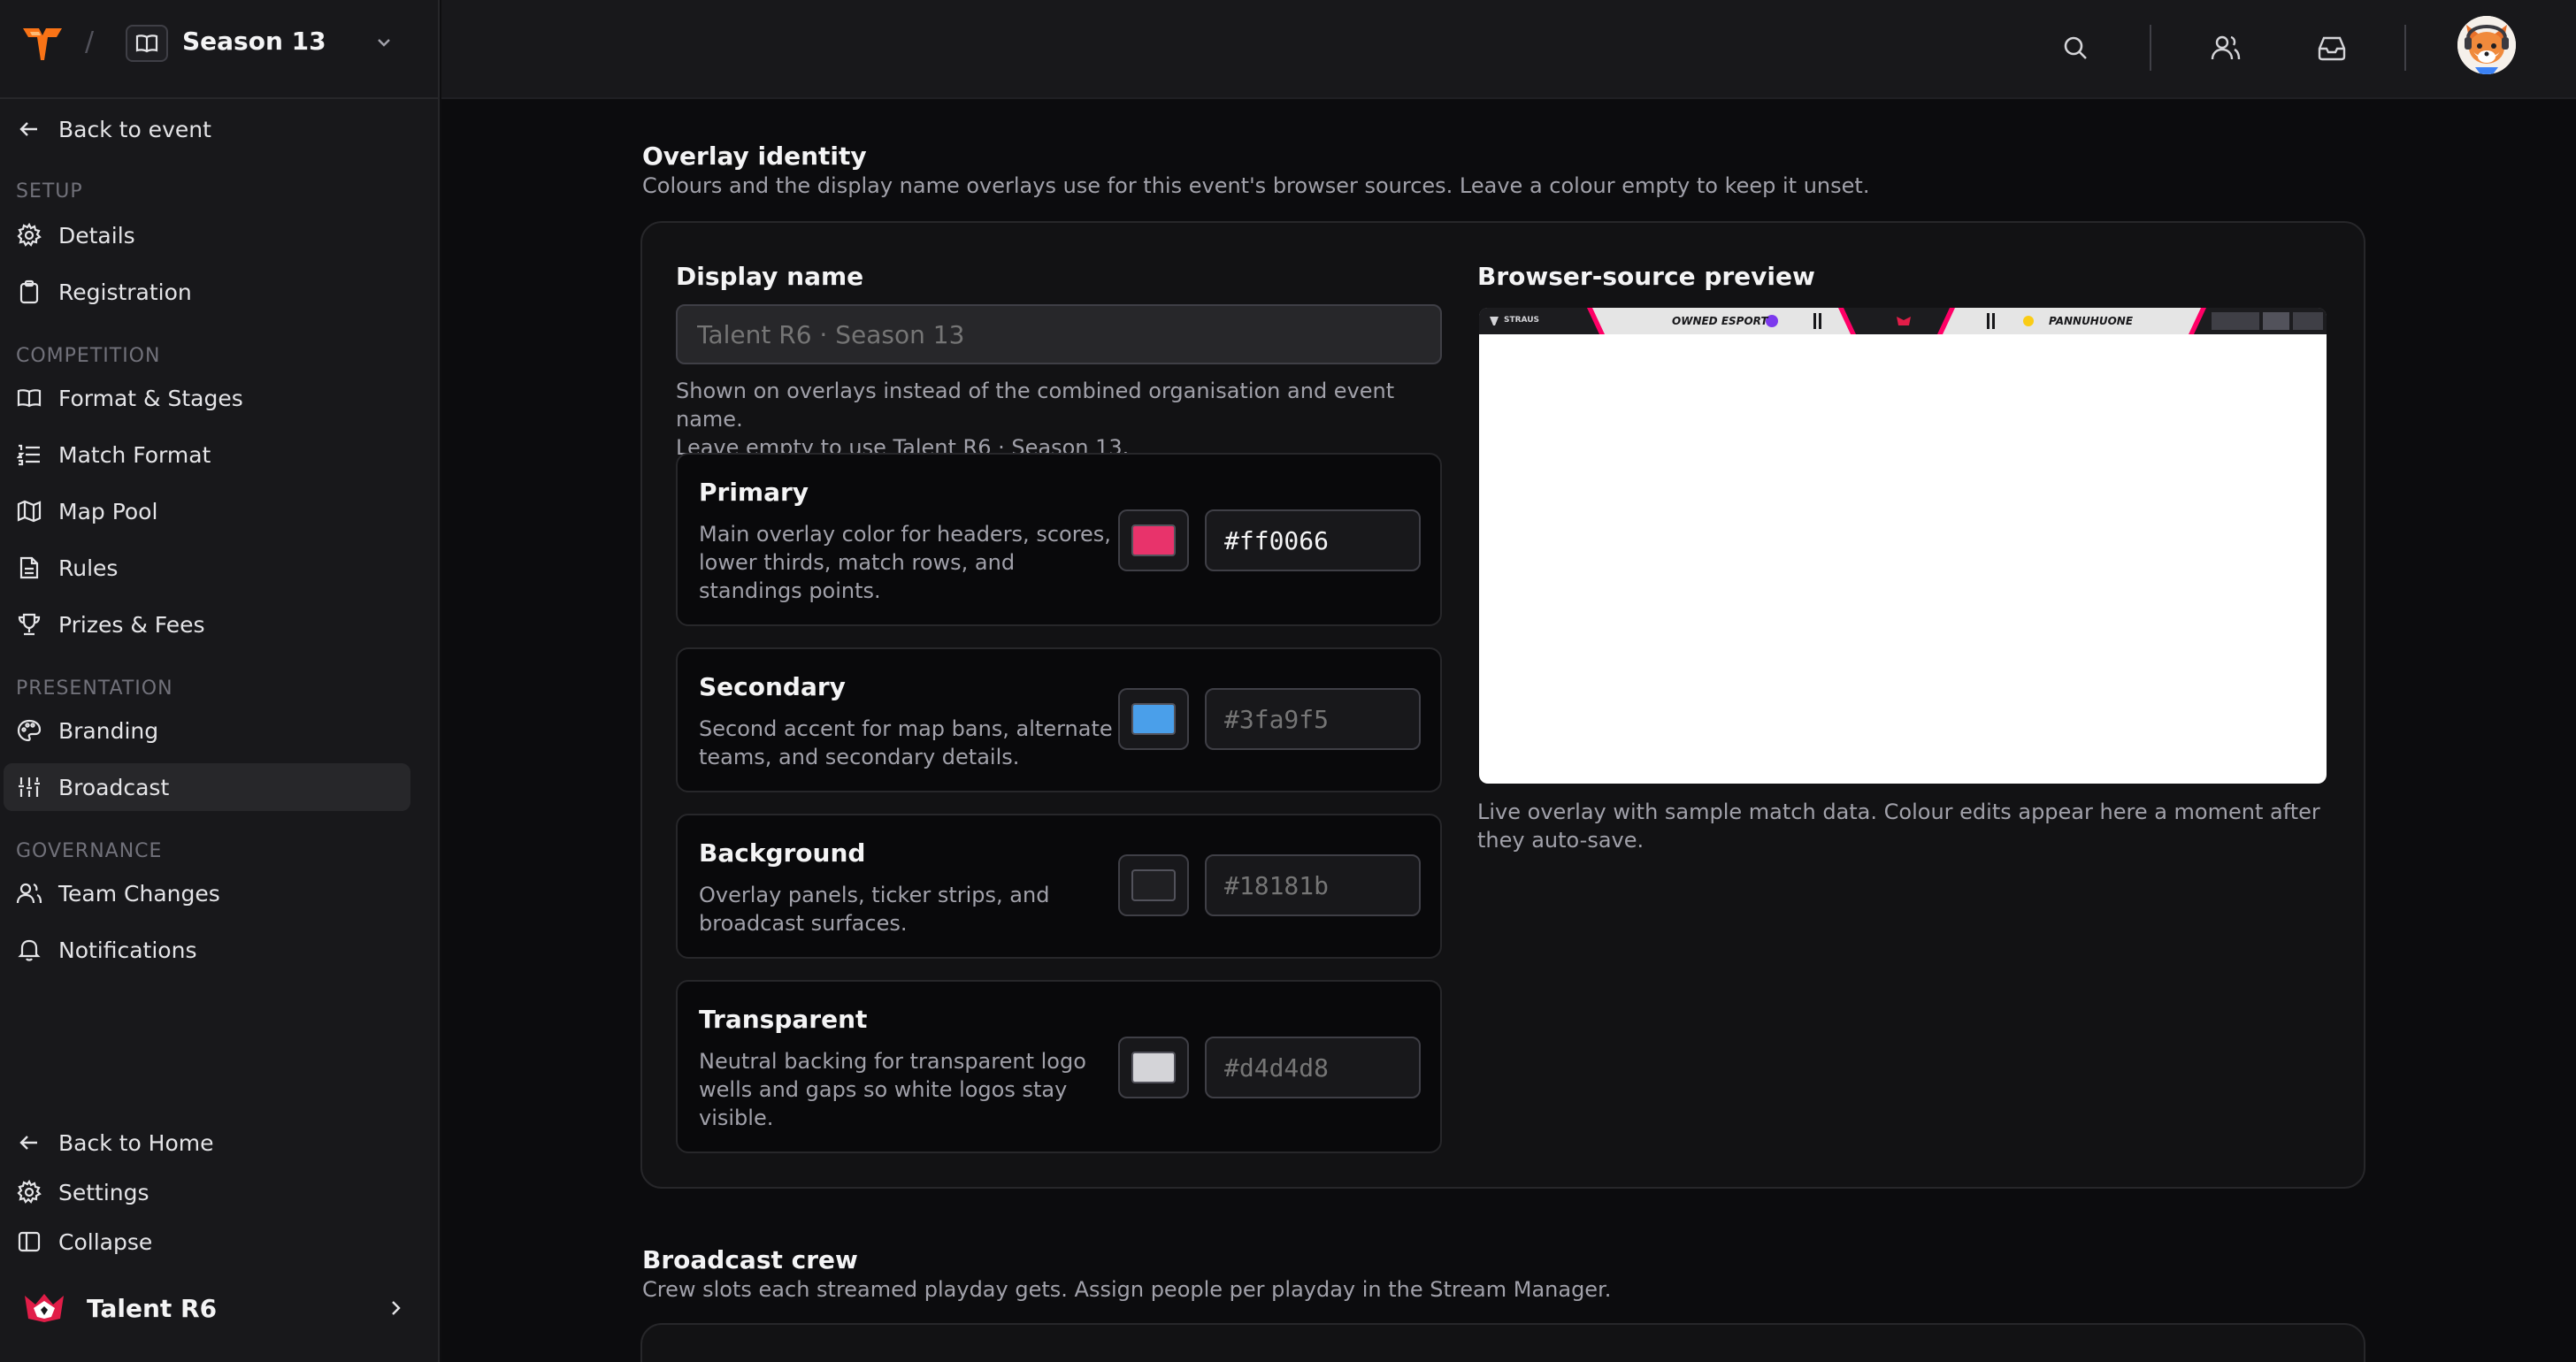 Image resolution: width=2576 pixels, height=1362 pixels. I want to click on display-name-input, so click(1059, 334).